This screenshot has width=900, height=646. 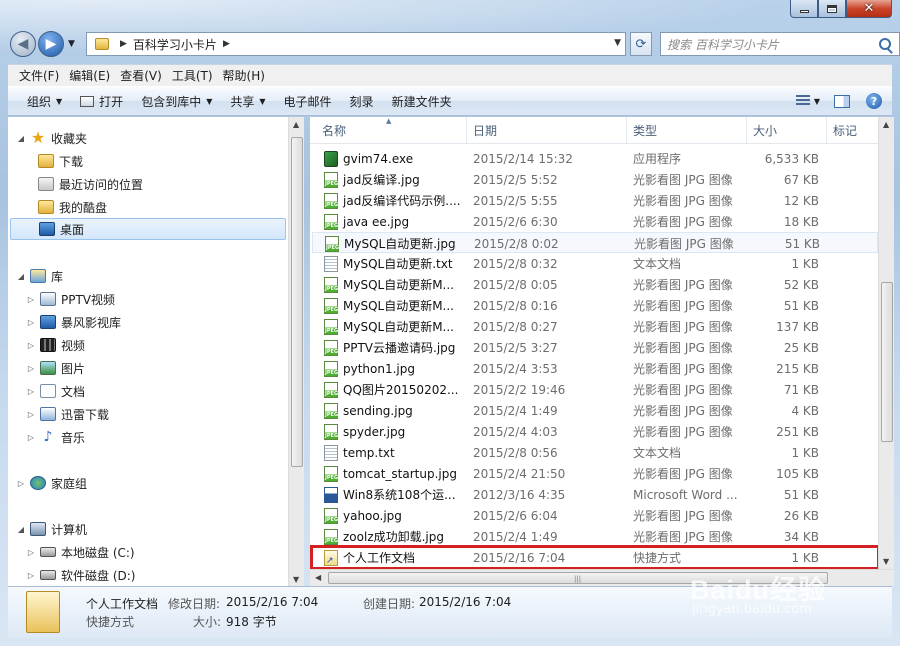 What do you see at coordinates (39, 75) in the screenshot?
I see `menu-file: 文件(F)` at bounding box center [39, 75].